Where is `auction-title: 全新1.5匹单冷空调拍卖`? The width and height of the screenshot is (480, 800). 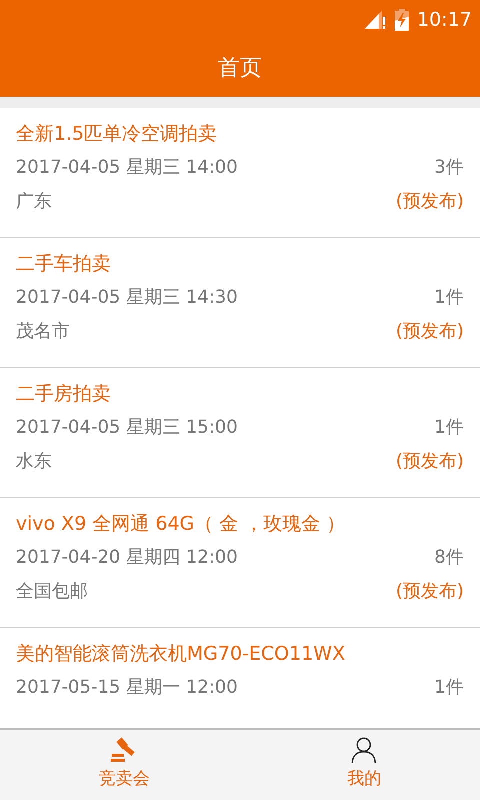 auction-title: 全新1.5匹单冷空调拍卖 is located at coordinates (117, 134).